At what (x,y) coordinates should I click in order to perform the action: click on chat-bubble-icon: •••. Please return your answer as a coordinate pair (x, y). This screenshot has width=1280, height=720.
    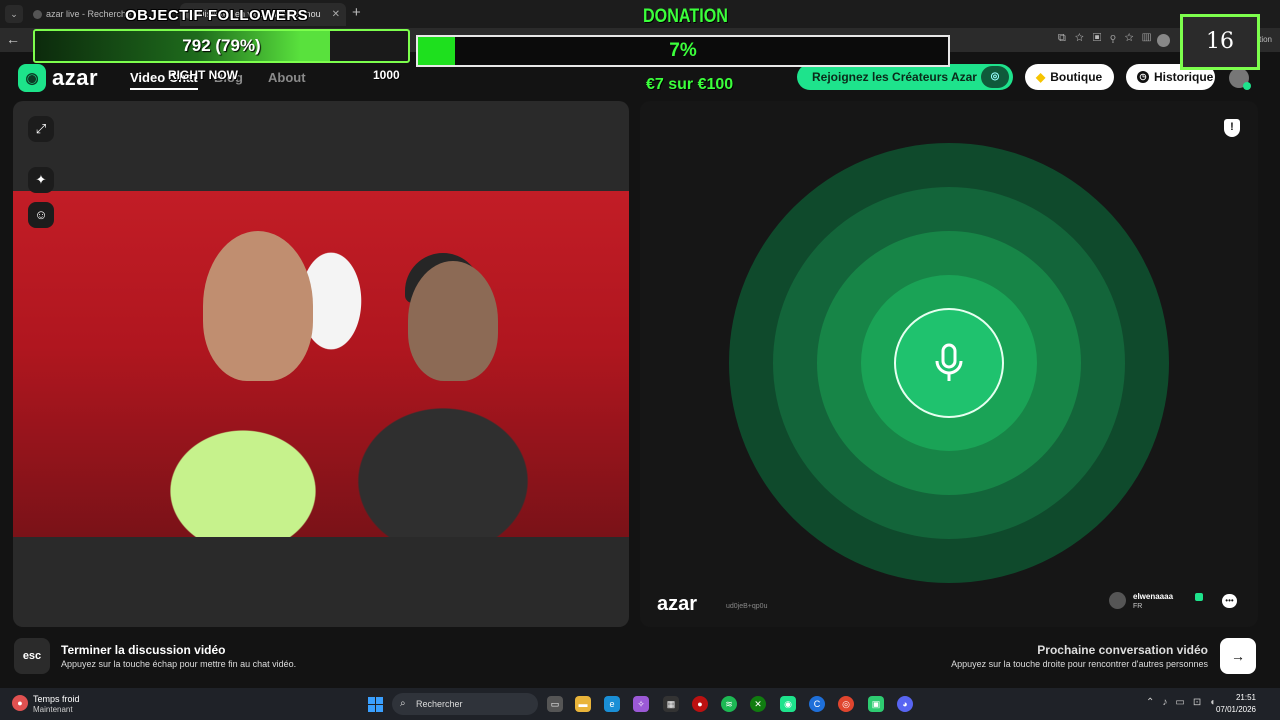
    Looking at the image, I should click on (1229, 601).